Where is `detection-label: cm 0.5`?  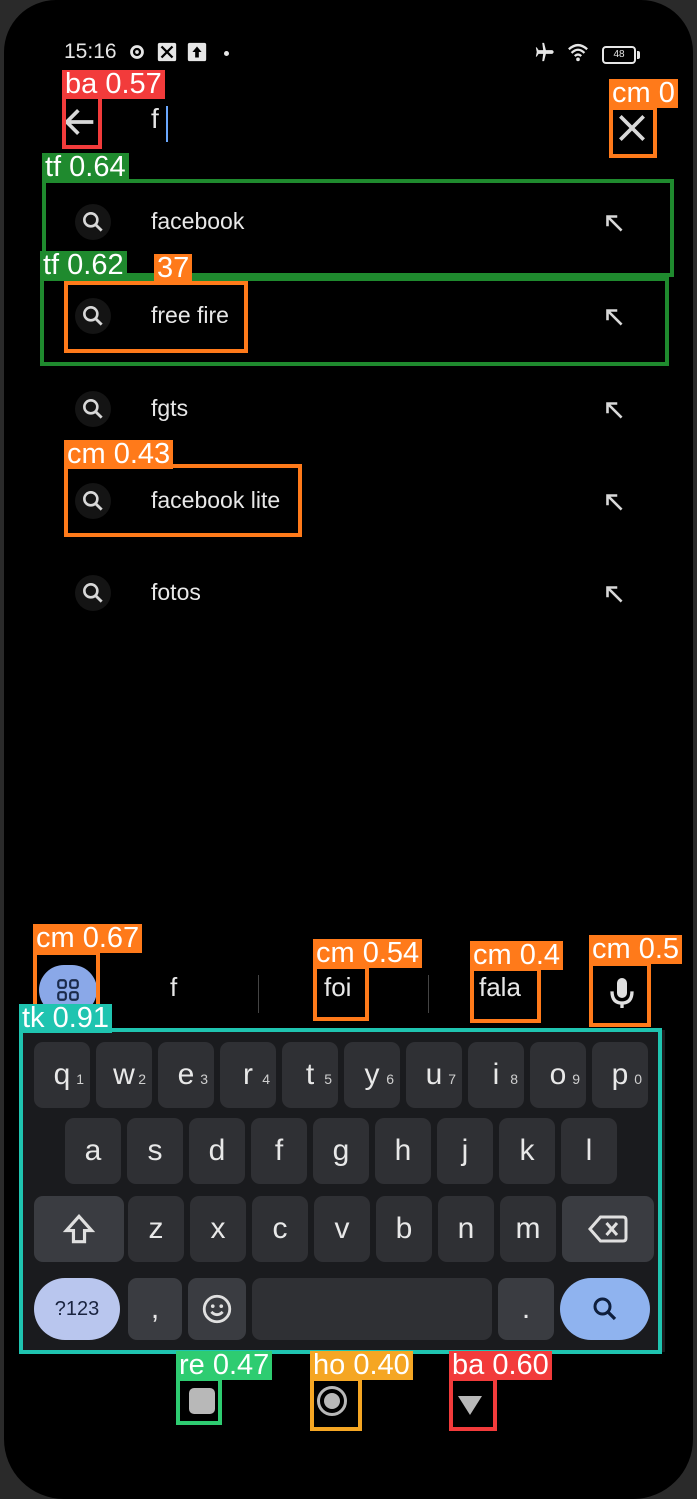
detection-label: cm 0.5 is located at coordinates (636, 949).